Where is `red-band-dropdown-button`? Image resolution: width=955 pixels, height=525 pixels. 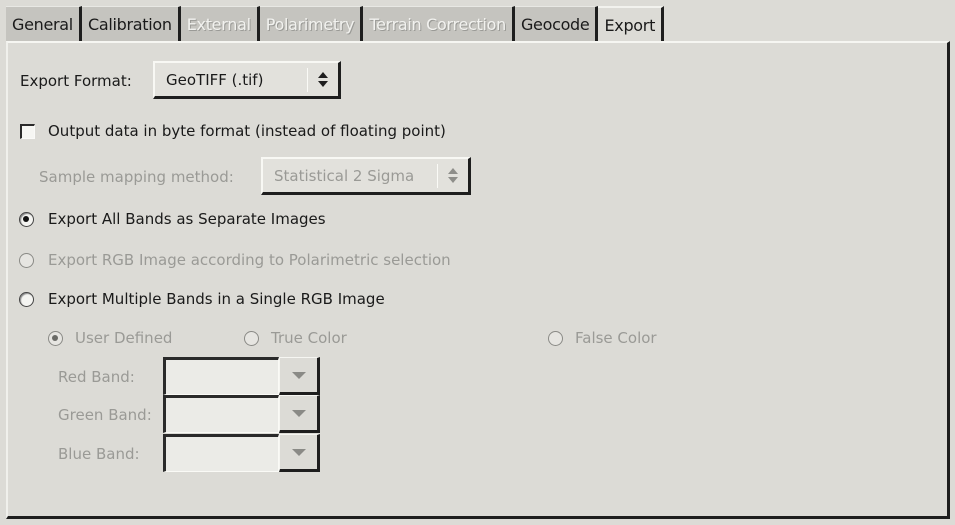 red-band-dropdown-button is located at coordinates (299, 376).